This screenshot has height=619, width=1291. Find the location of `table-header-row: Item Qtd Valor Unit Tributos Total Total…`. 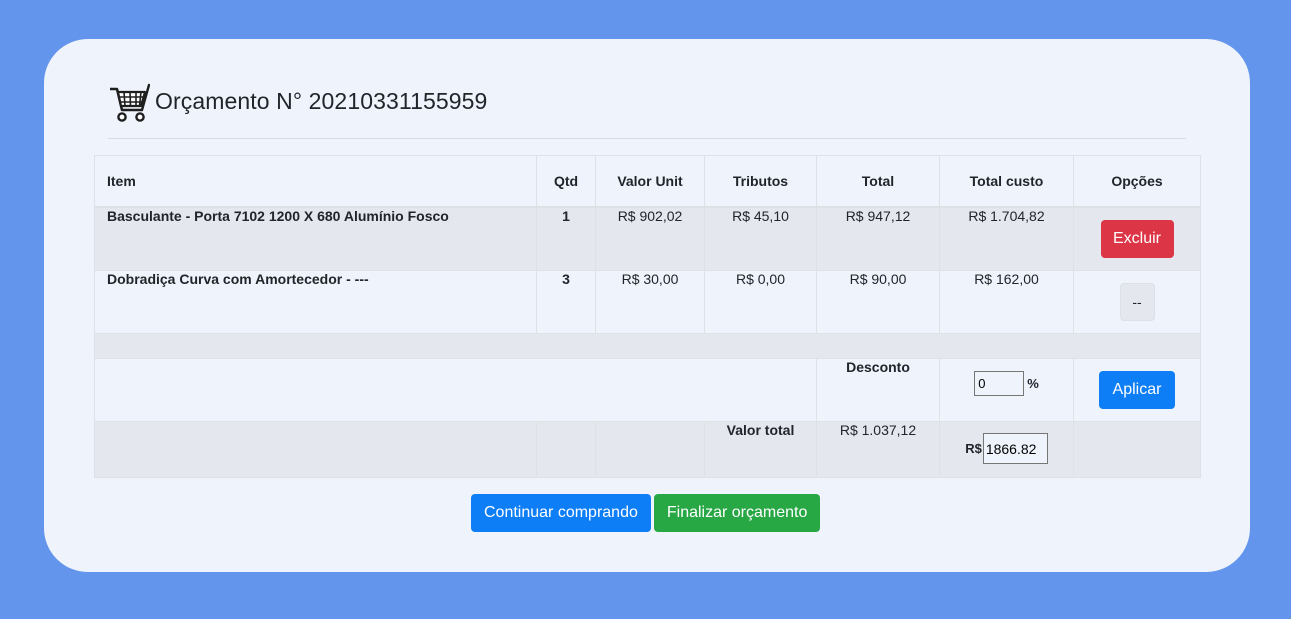

table-header-row: Item Qtd Valor Unit Tributos Total Total… is located at coordinates (647, 181).